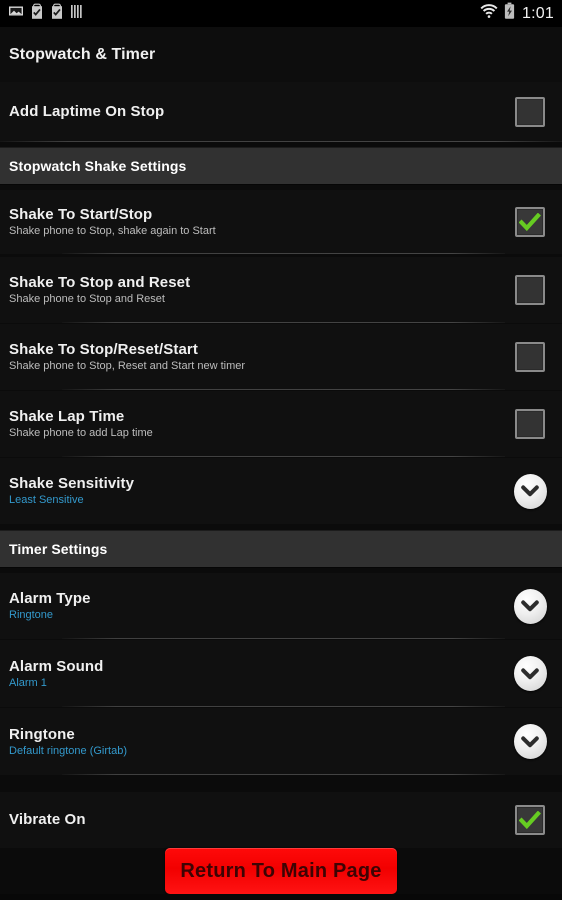  What do you see at coordinates (42, 734) in the screenshot?
I see `row-title: Ringtone` at bounding box center [42, 734].